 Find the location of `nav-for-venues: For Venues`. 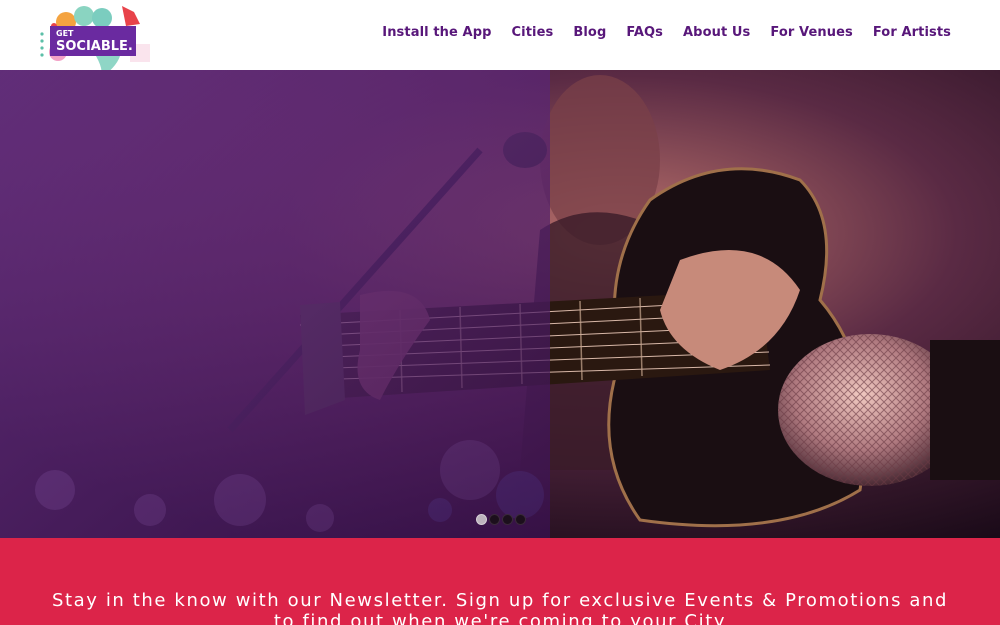

nav-for-venues: For Venues is located at coordinates (811, 32).